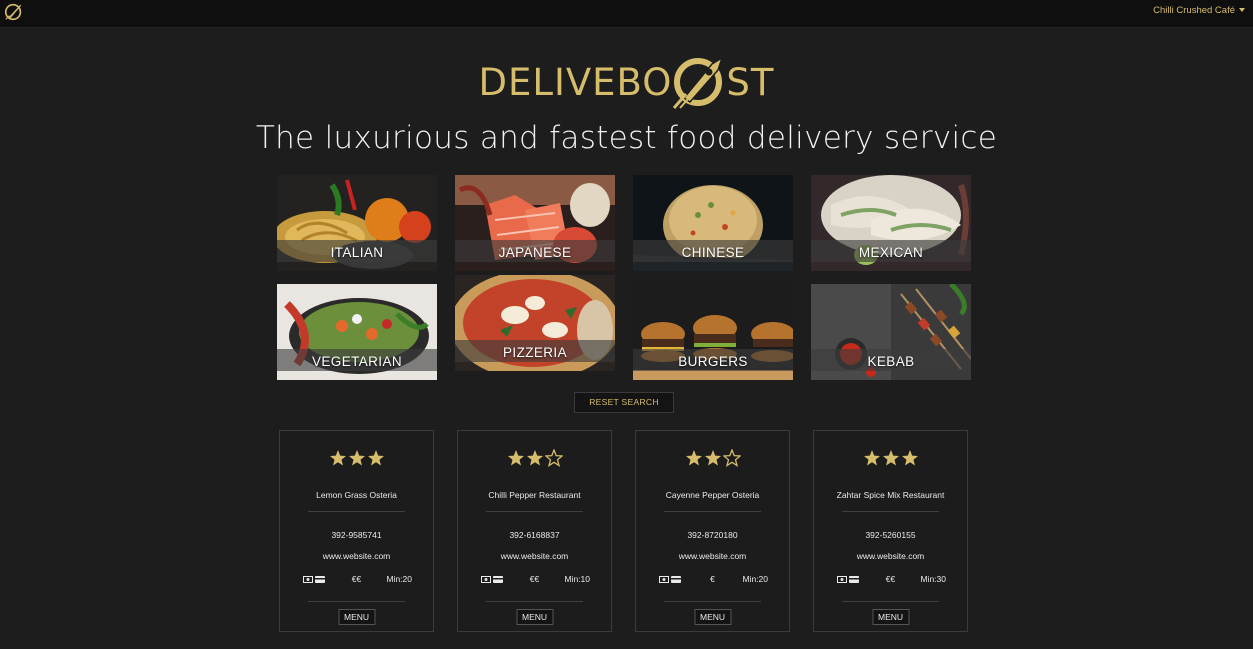  Describe the element at coordinates (713, 252) in the screenshot. I see `category-label: CHINESE` at that location.